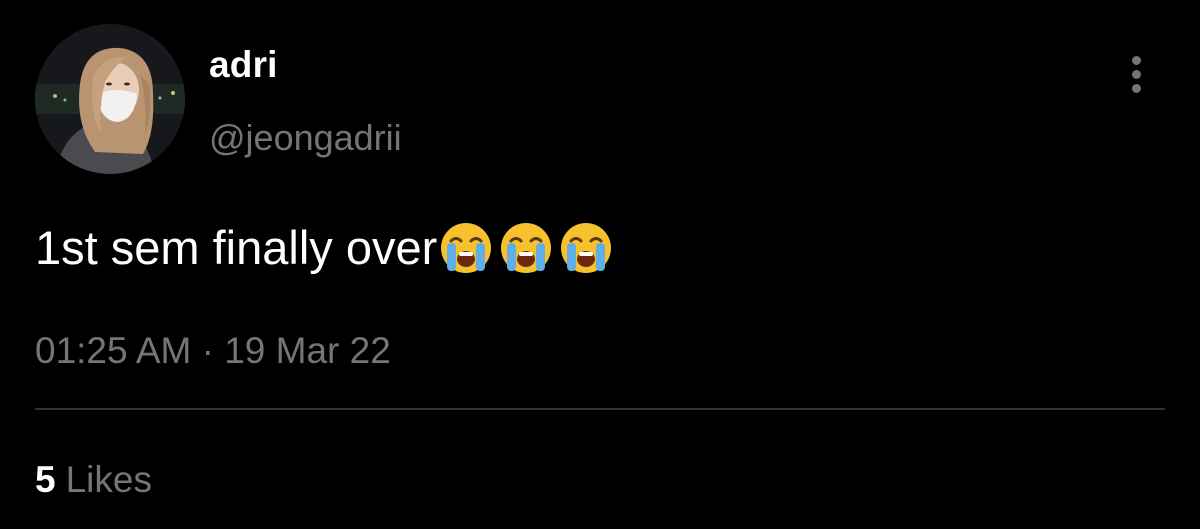 Image resolution: width=1200 pixels, height=529 pixels. I want to click on display-name: adri, so click(243, 65).